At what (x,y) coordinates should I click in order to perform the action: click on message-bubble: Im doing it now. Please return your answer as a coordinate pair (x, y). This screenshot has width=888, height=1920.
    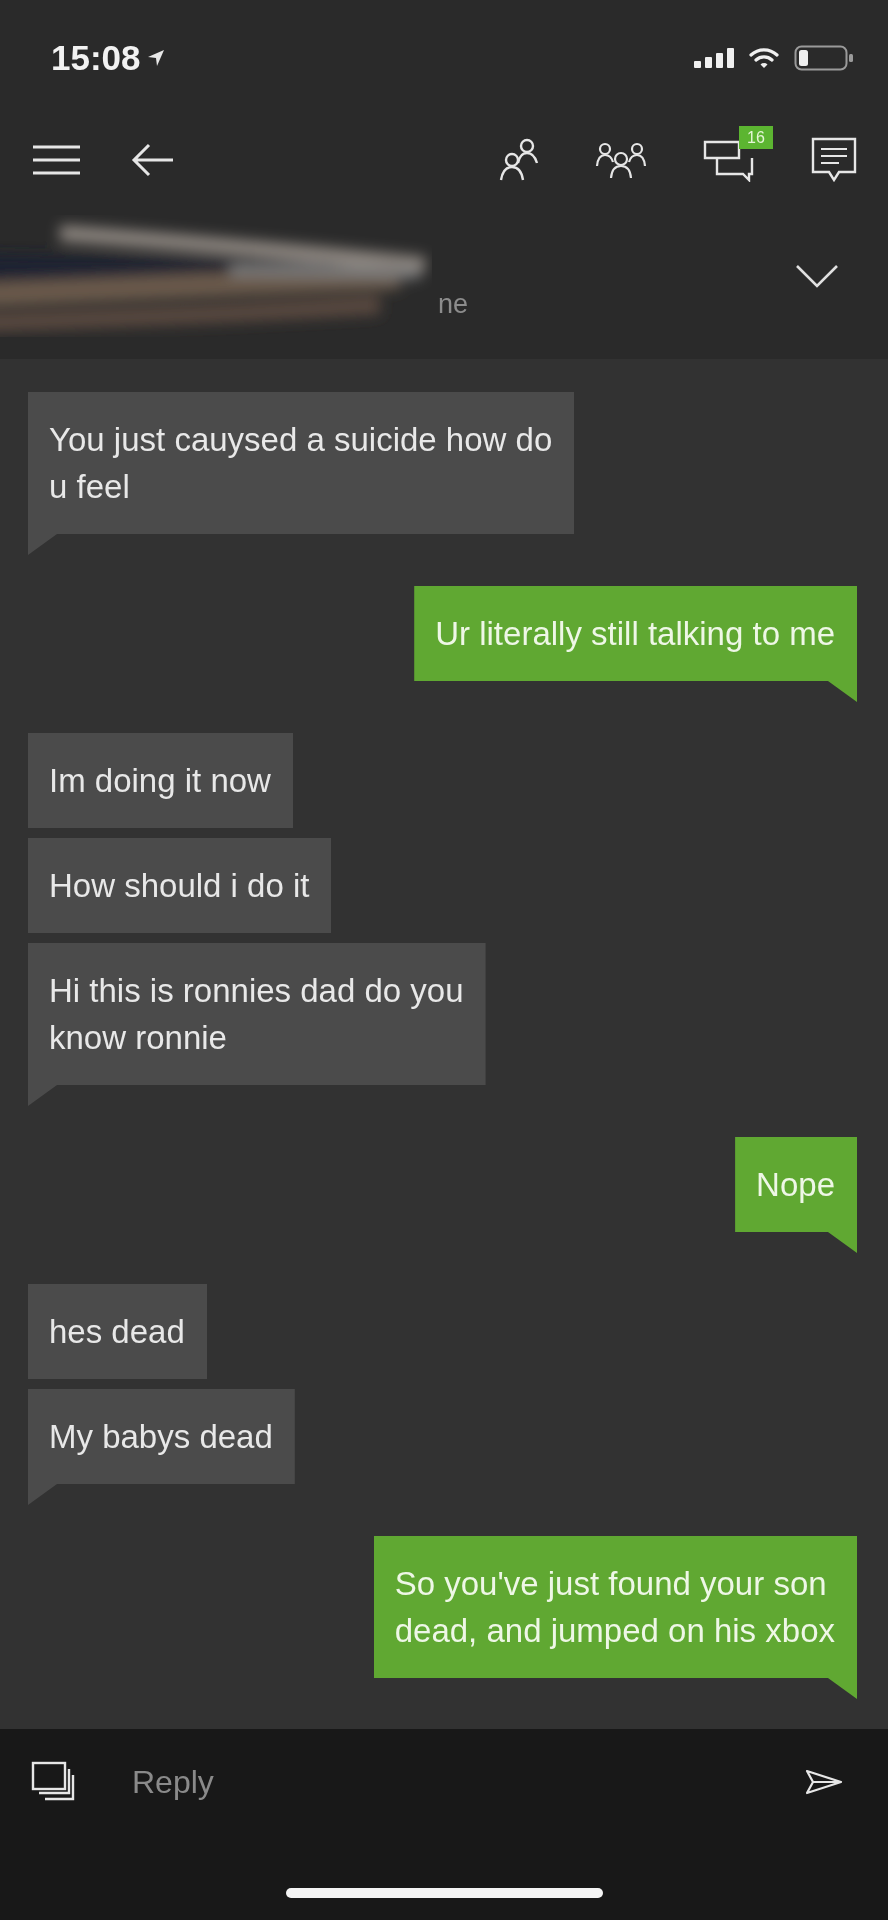
    Looking at the image, I should click on (160, 780).